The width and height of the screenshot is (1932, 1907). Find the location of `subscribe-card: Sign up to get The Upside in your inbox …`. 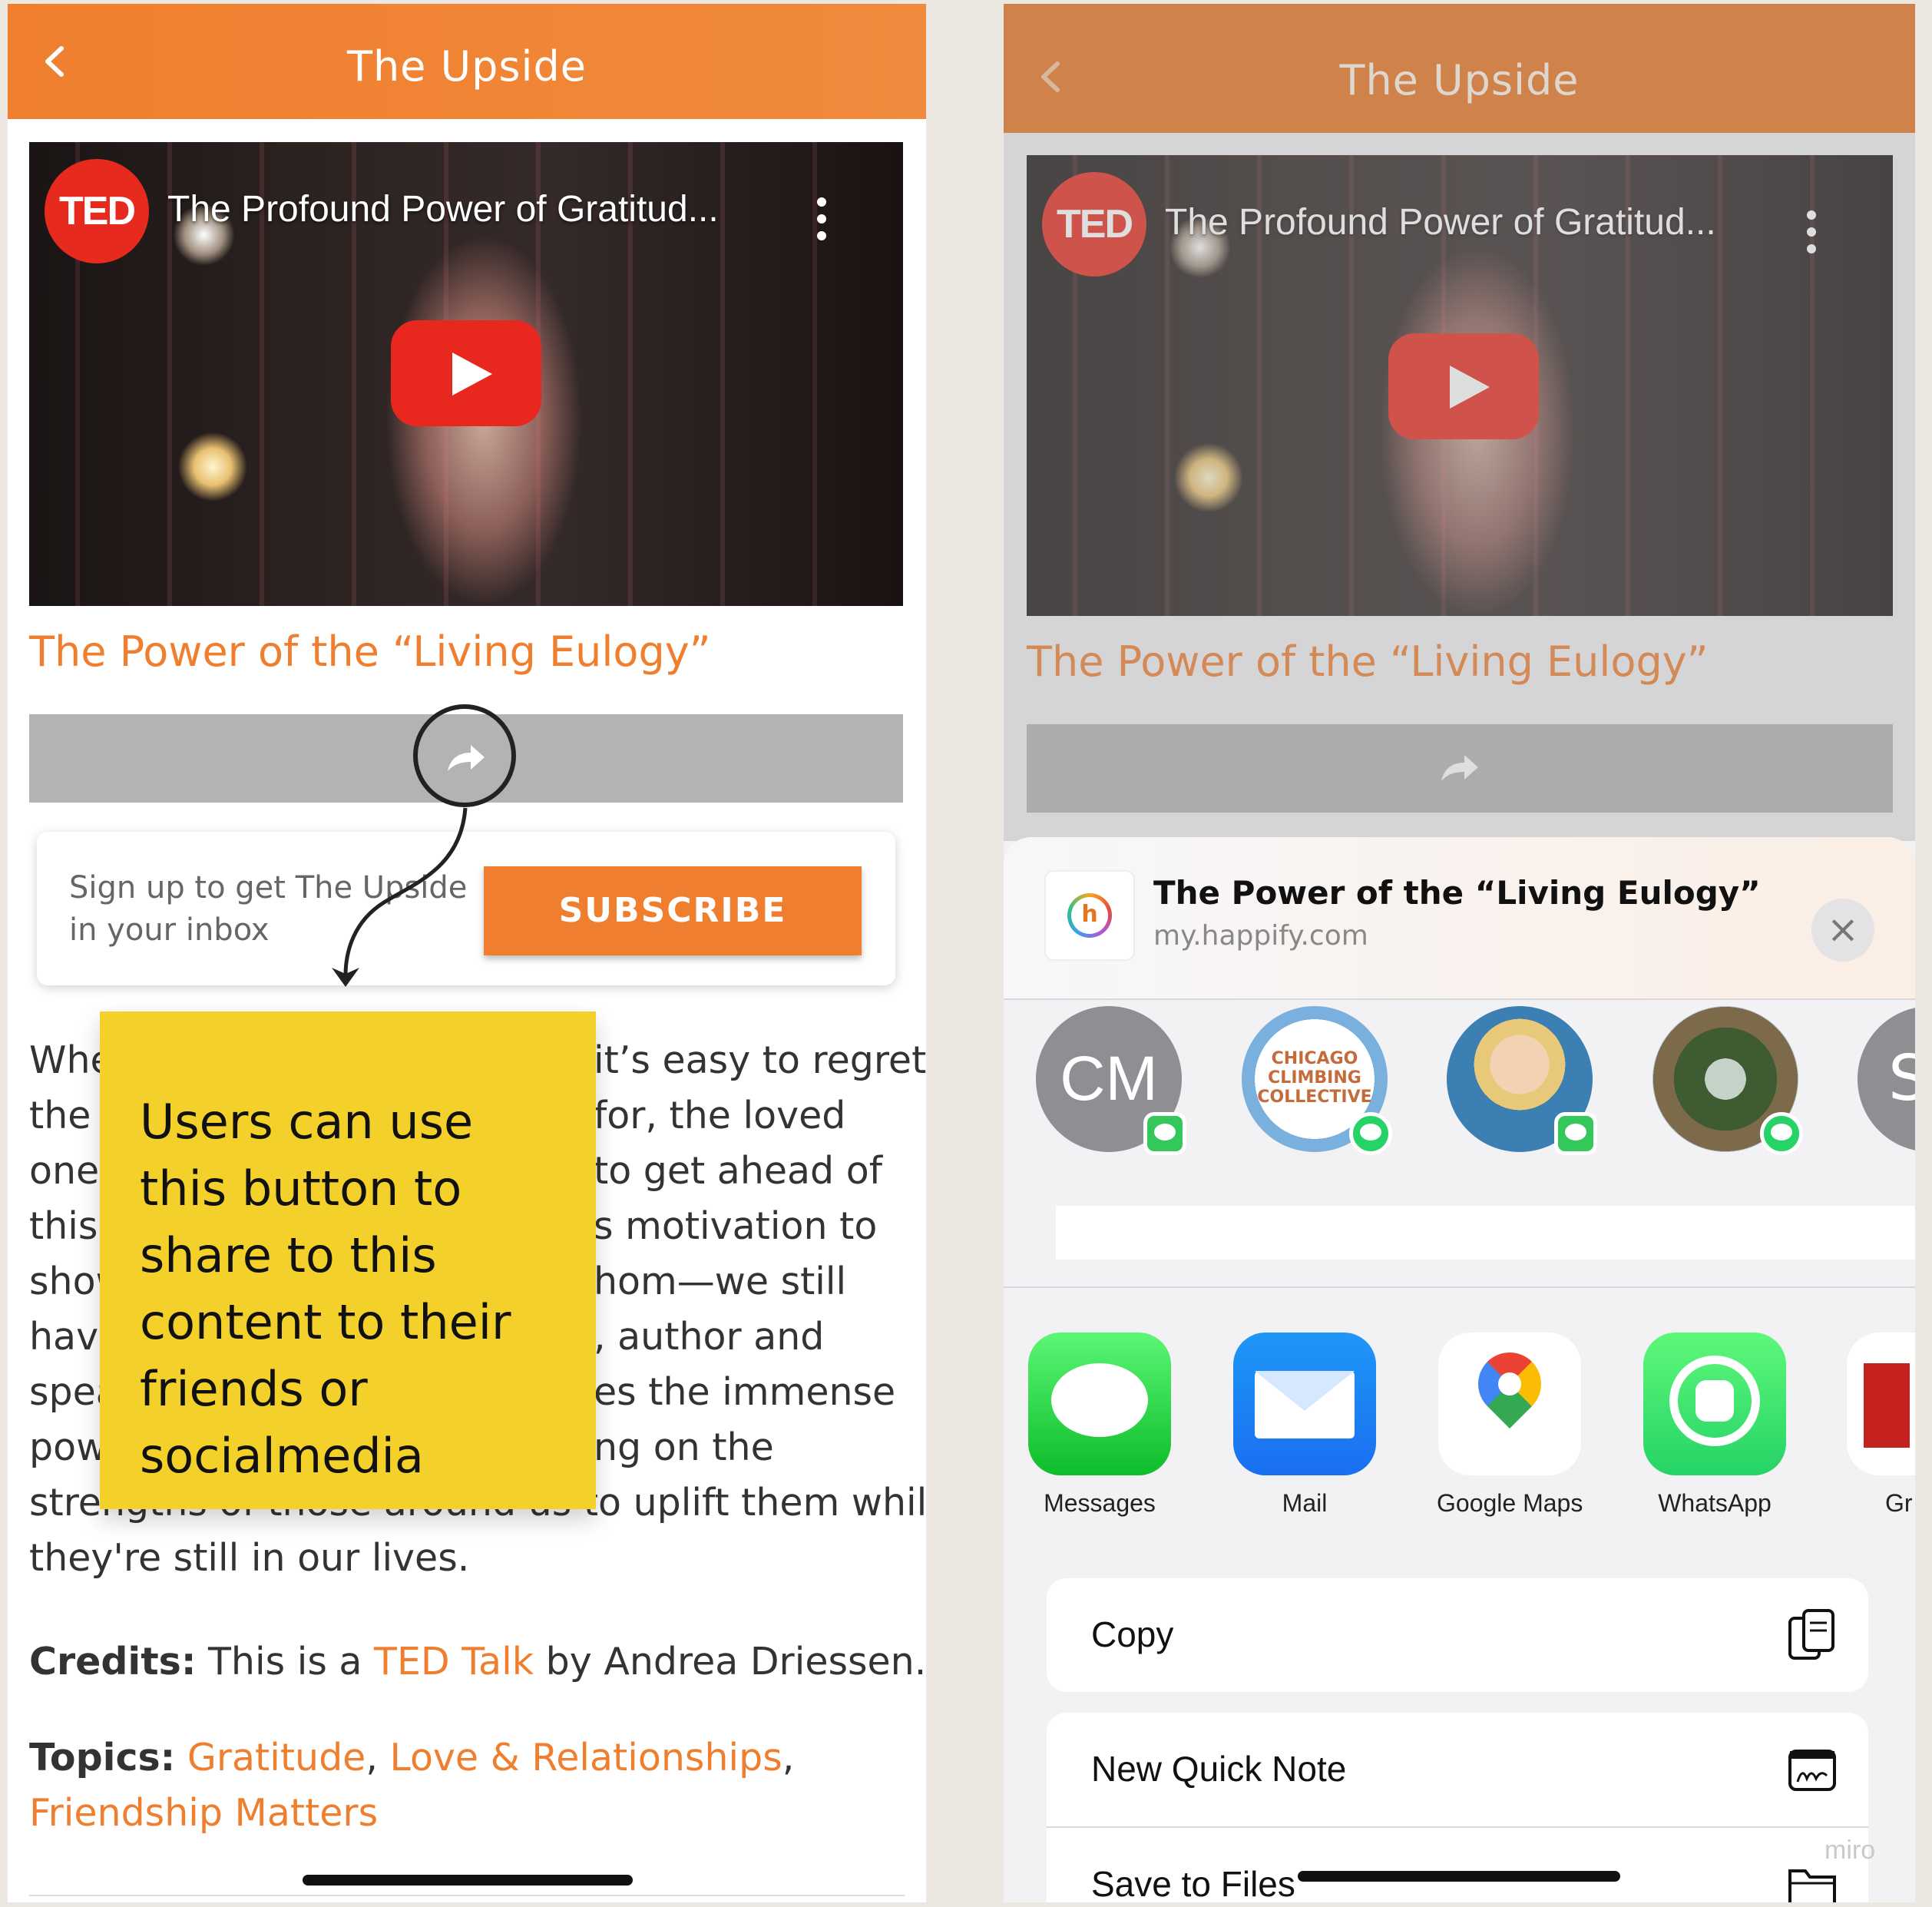

subscribe-card: Sign up to get The Upside in your inbox … is located at coordinates (466, 908).